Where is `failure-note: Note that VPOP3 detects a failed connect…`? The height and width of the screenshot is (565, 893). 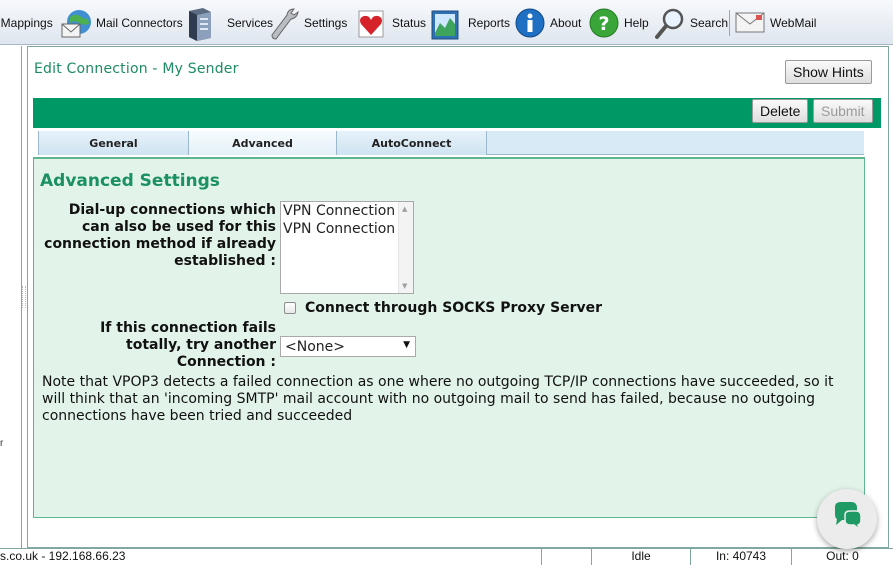 failure-note: Note that VPOP3 detects a failed connect… is located at coordinates (438, 399).